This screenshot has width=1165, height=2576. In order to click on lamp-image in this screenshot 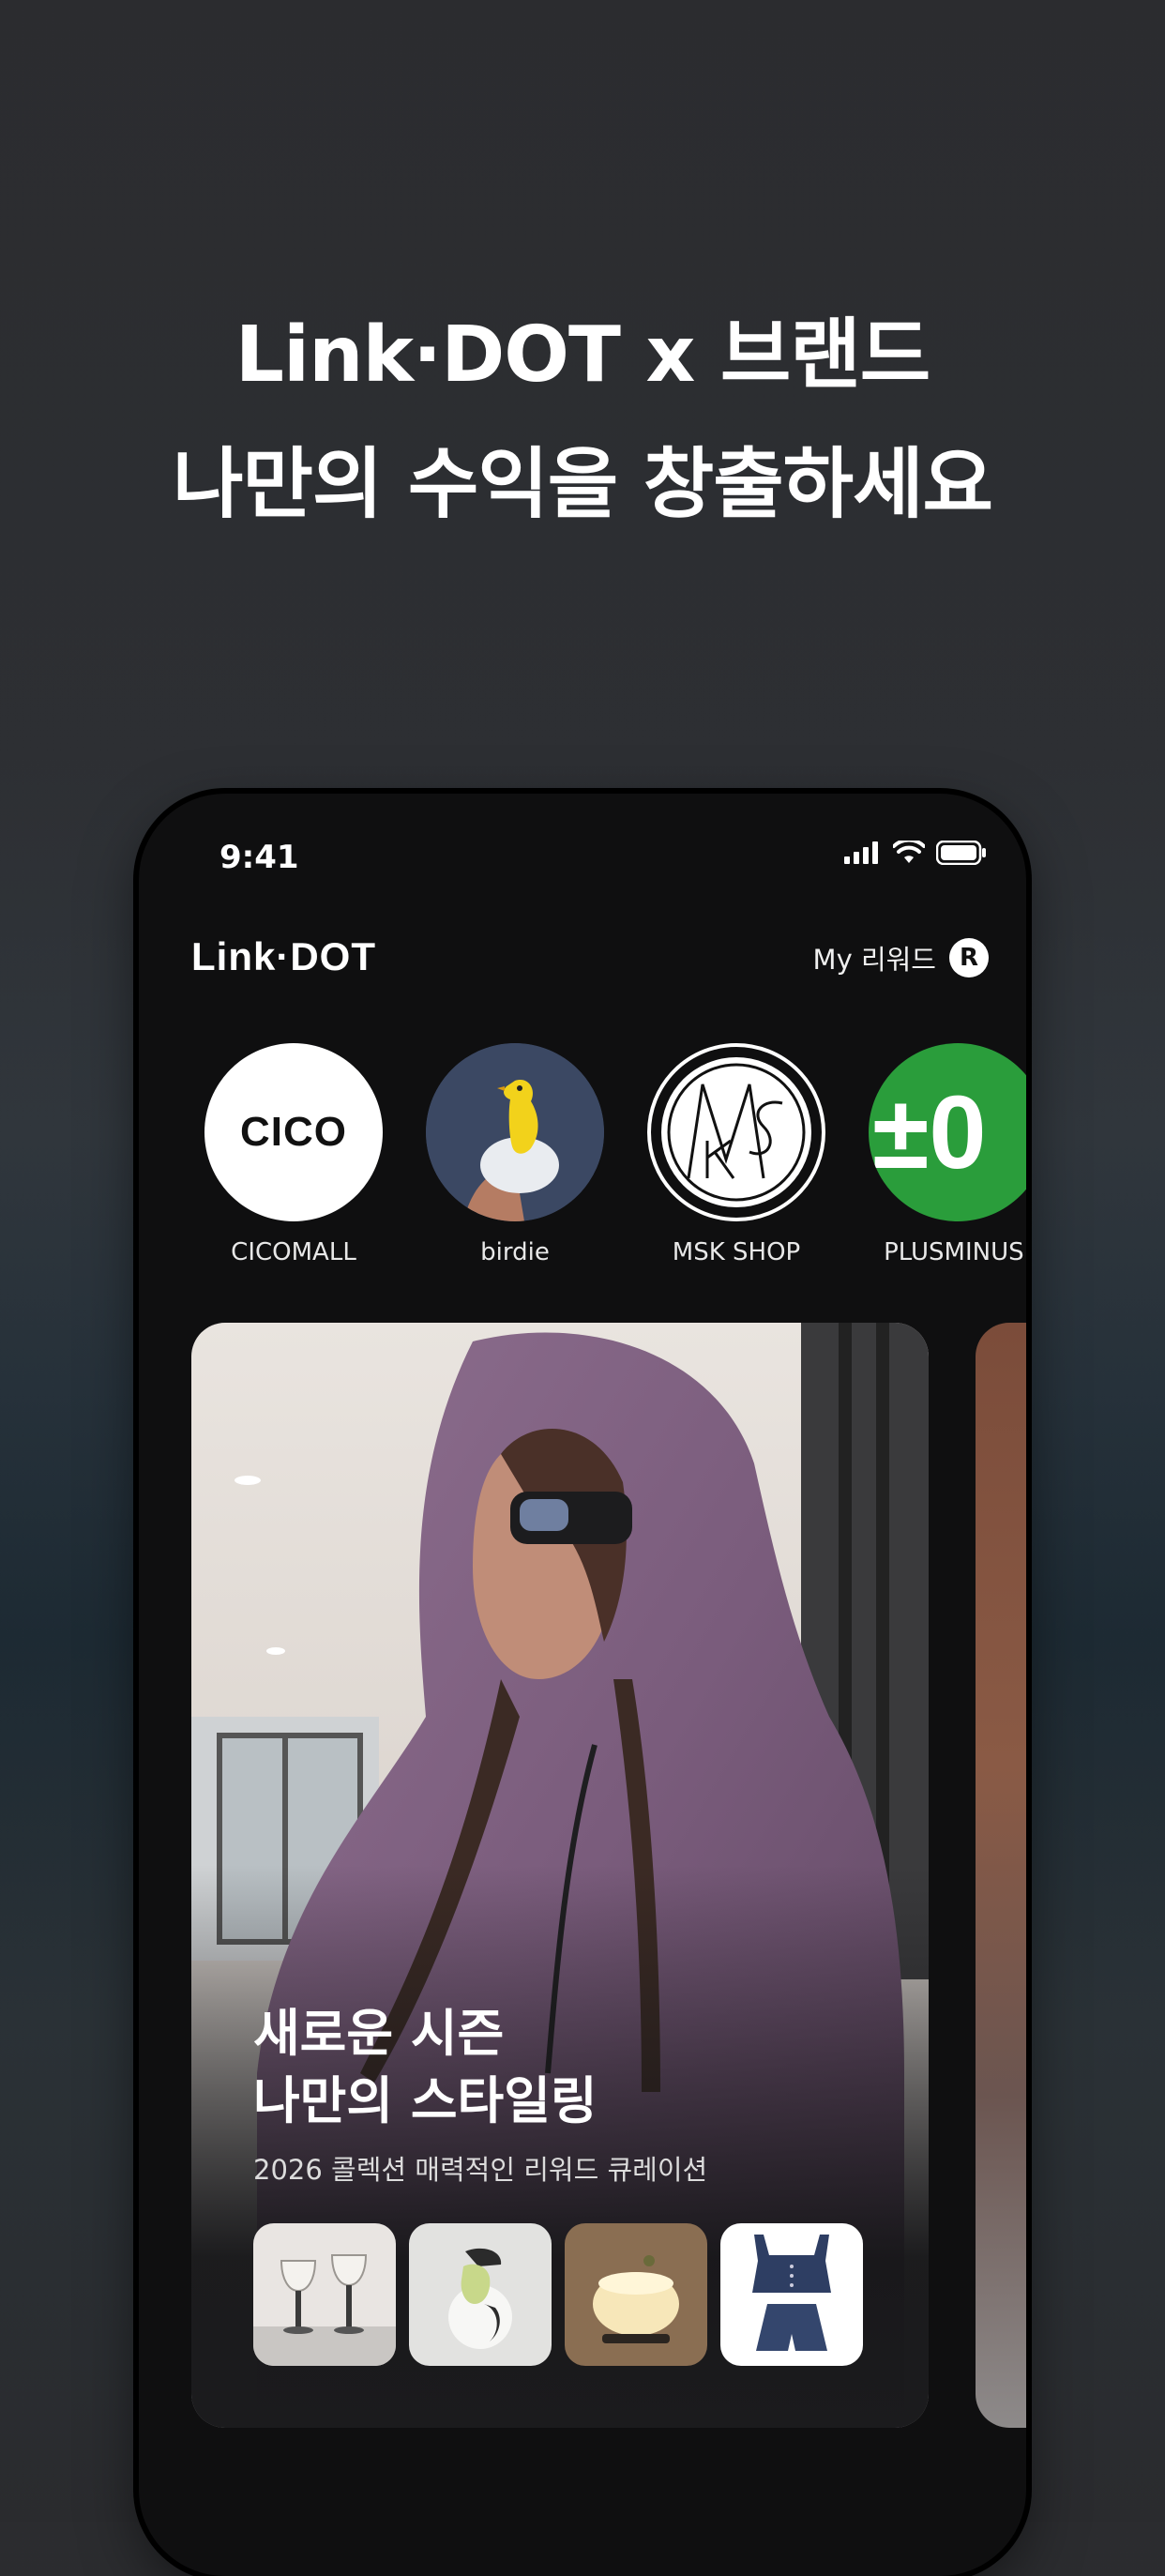, I will do `click(636, 2295)`.